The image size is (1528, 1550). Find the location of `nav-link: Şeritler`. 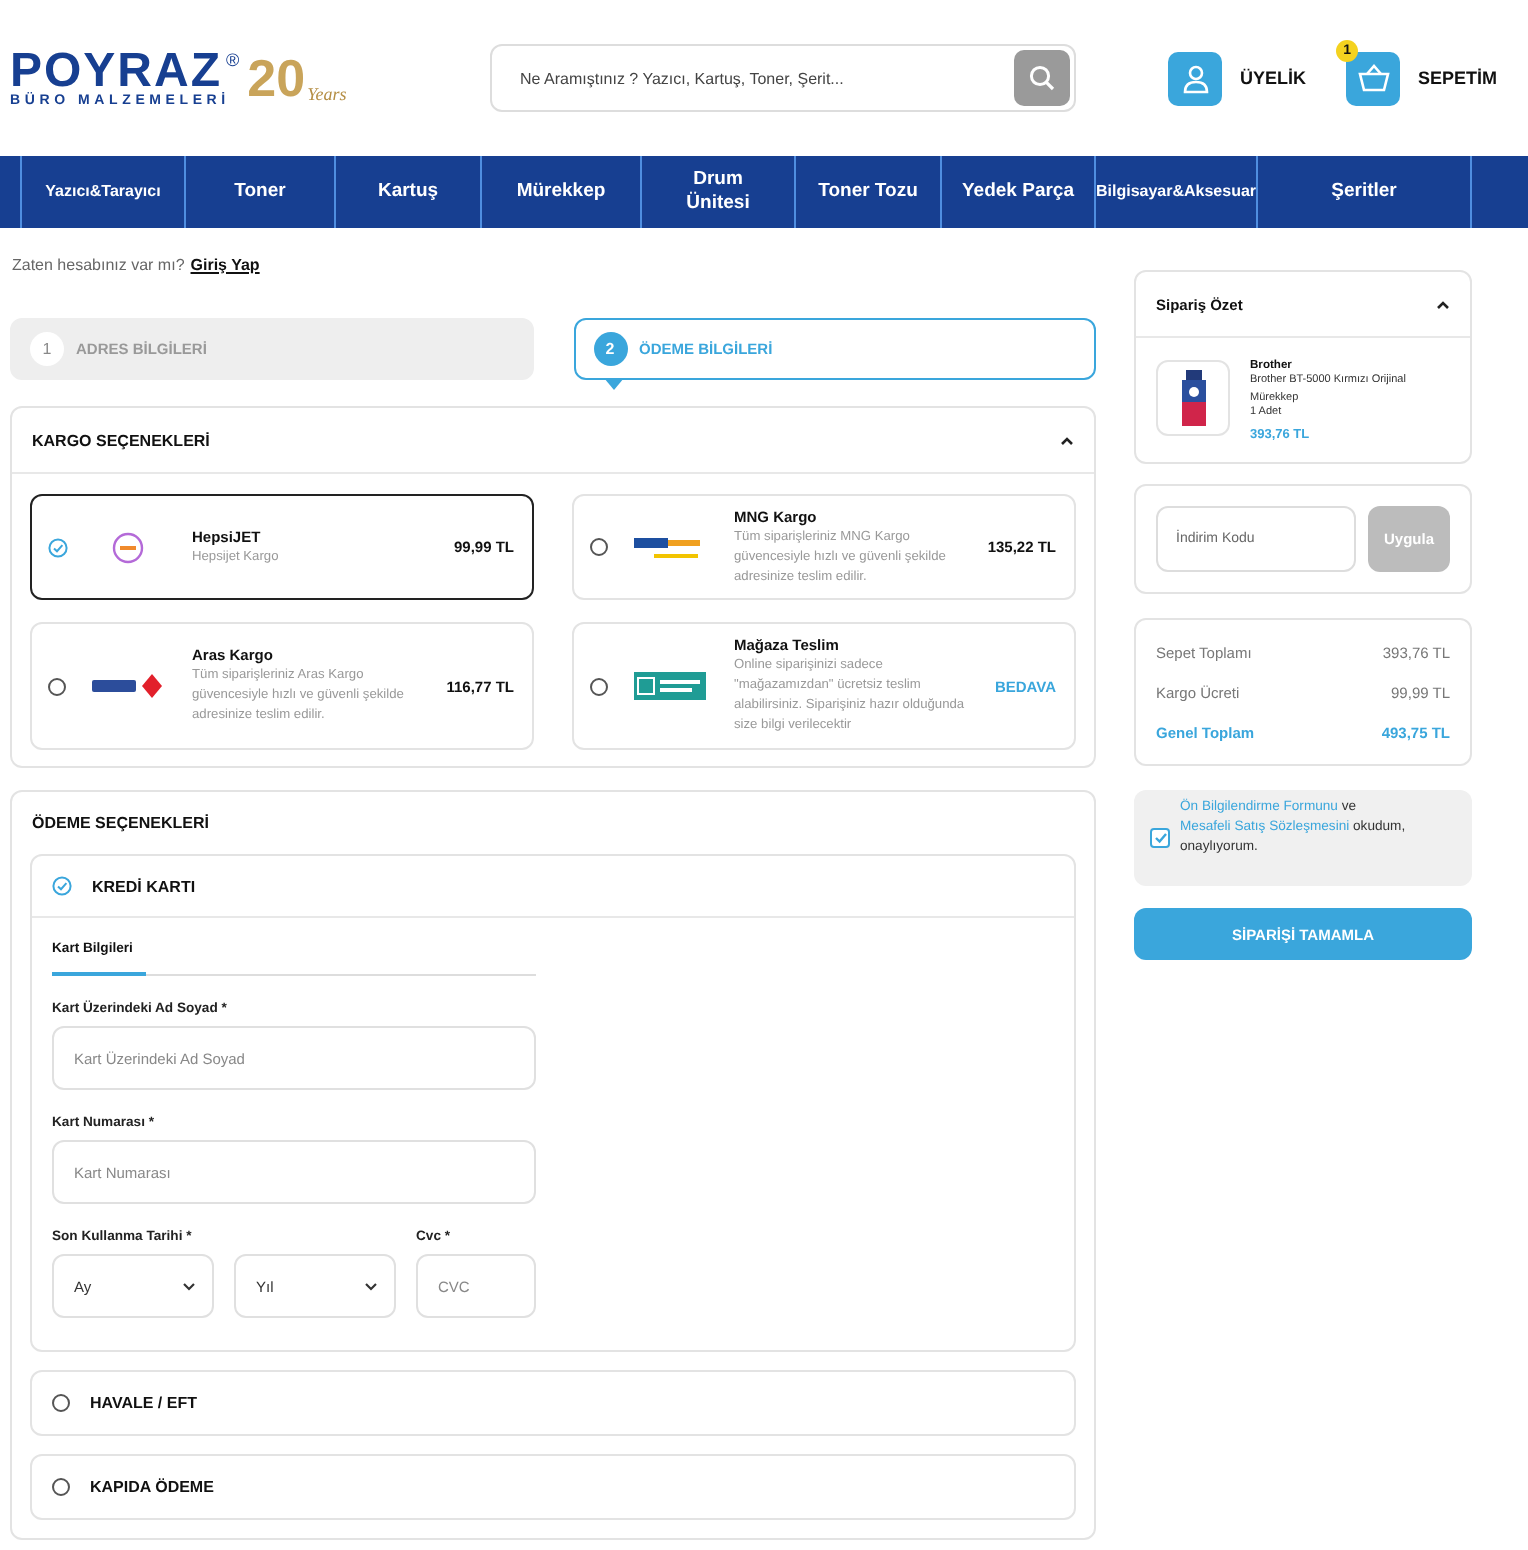

nav-link: Şeritler is located at coordinates (1364, 192).